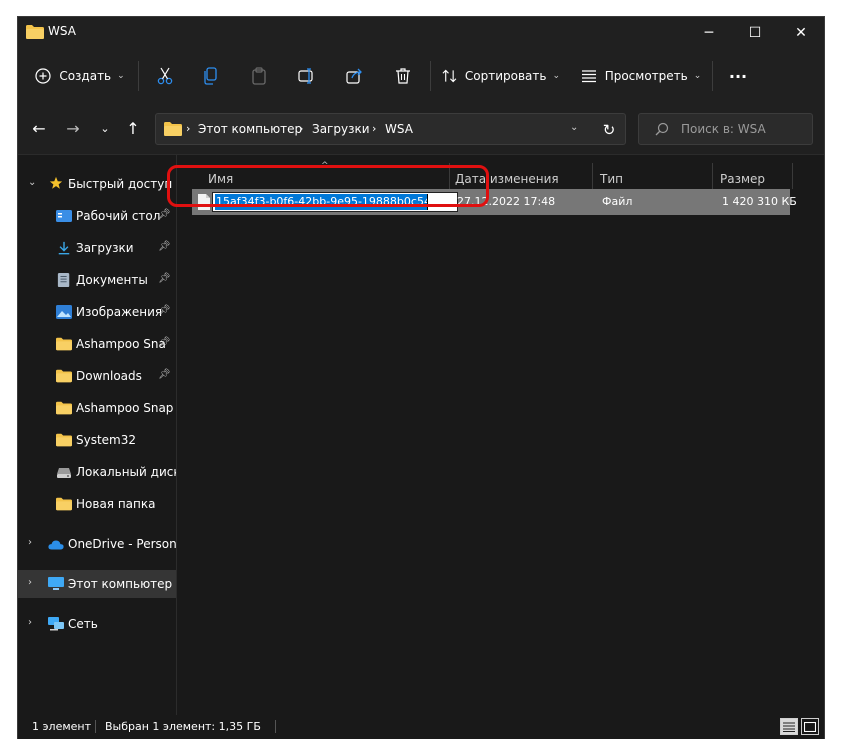  I want to click on back-button: ←, so click(39, 128).